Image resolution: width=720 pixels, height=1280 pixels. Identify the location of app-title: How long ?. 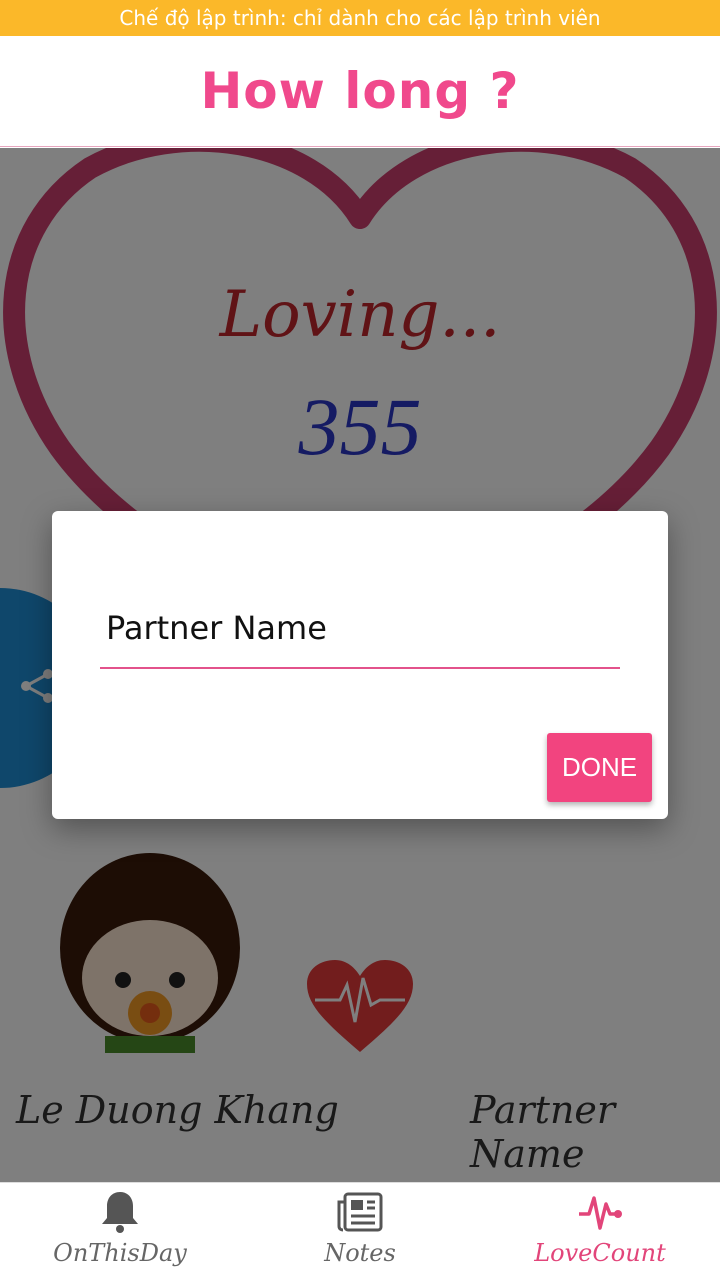
(360, 91).